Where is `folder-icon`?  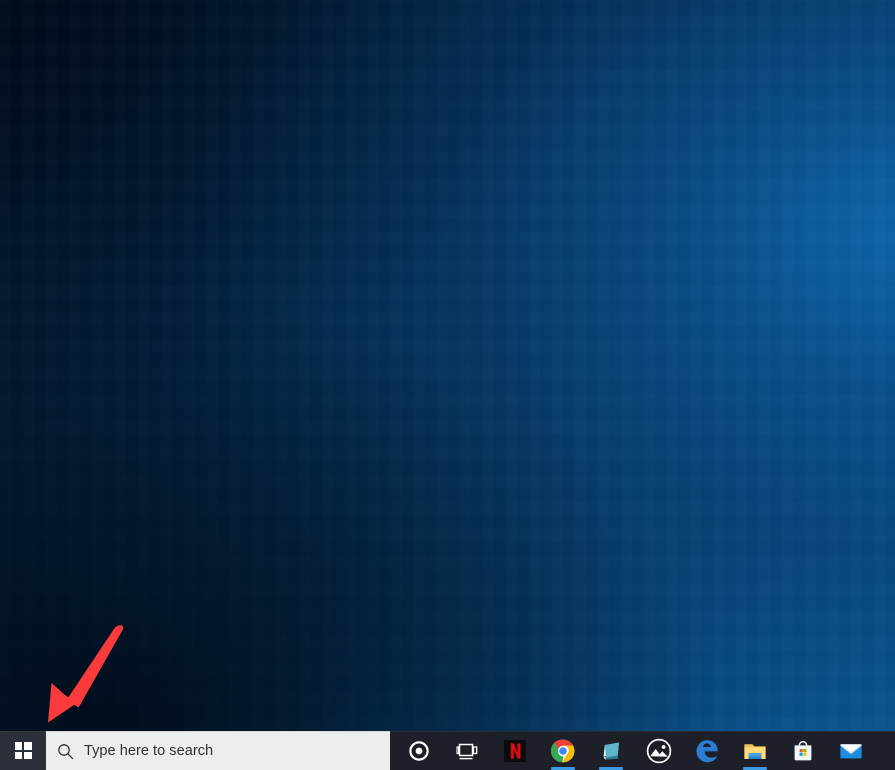
folder-icon is located at coordinates (755, 751).